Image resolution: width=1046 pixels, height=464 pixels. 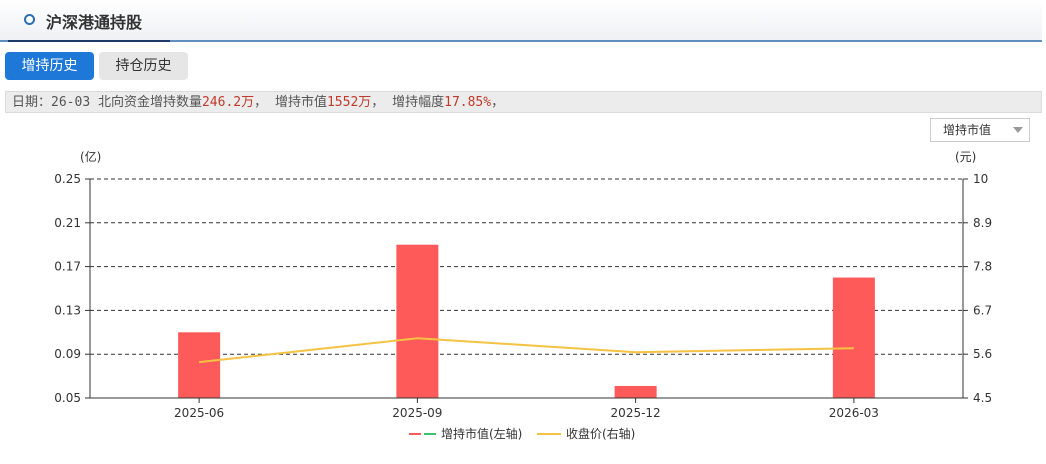 I want to click on metric-select-value: 增持市值, so click(x=967, y=130).